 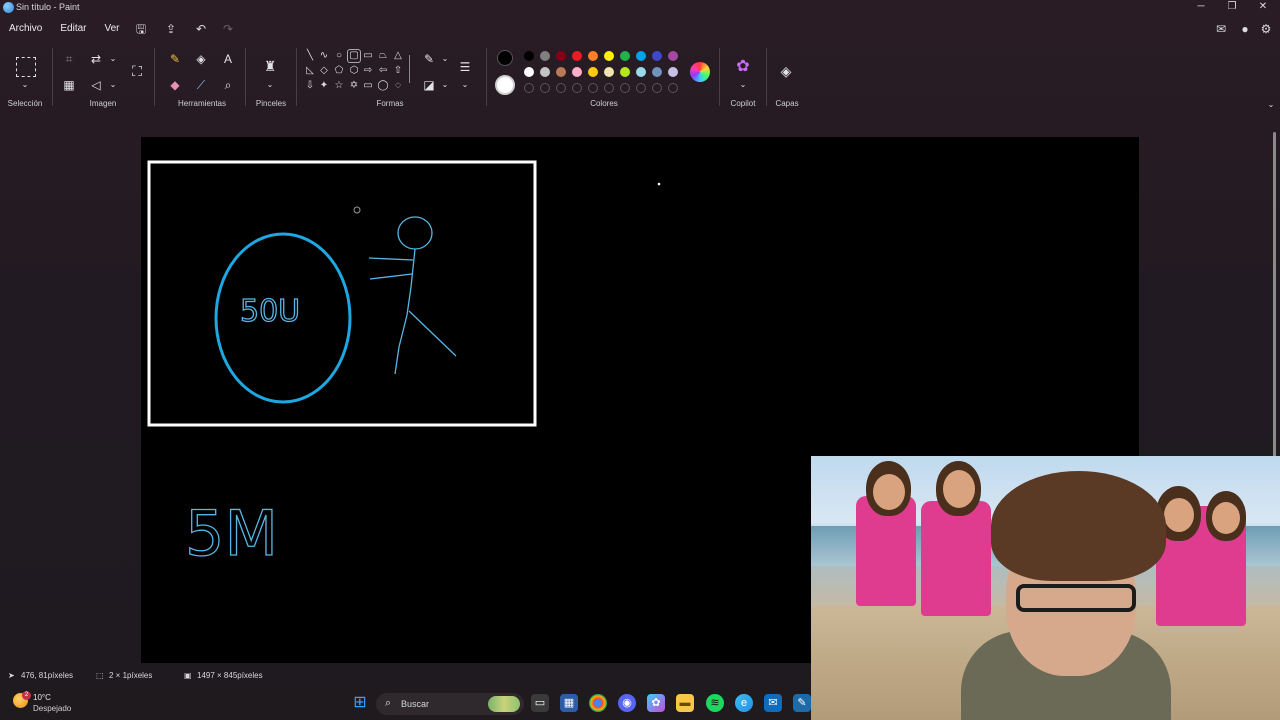 What do you see at coordinates (505, 58) in the screenshot?
I see `primary-color-swatch` at bounding box center [505, 58].